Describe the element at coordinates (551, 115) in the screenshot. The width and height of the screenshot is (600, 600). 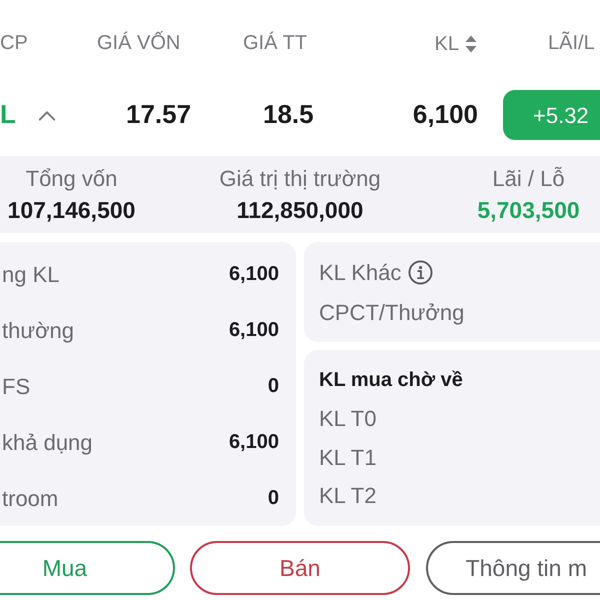
I see `profit-percent-button: +5.32` at that location.